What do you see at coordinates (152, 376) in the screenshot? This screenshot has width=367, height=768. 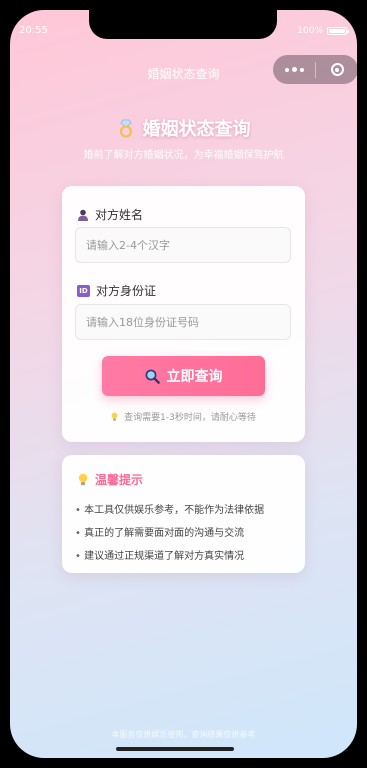 I see `magnifier-icon` at bounding box center [152, 376].